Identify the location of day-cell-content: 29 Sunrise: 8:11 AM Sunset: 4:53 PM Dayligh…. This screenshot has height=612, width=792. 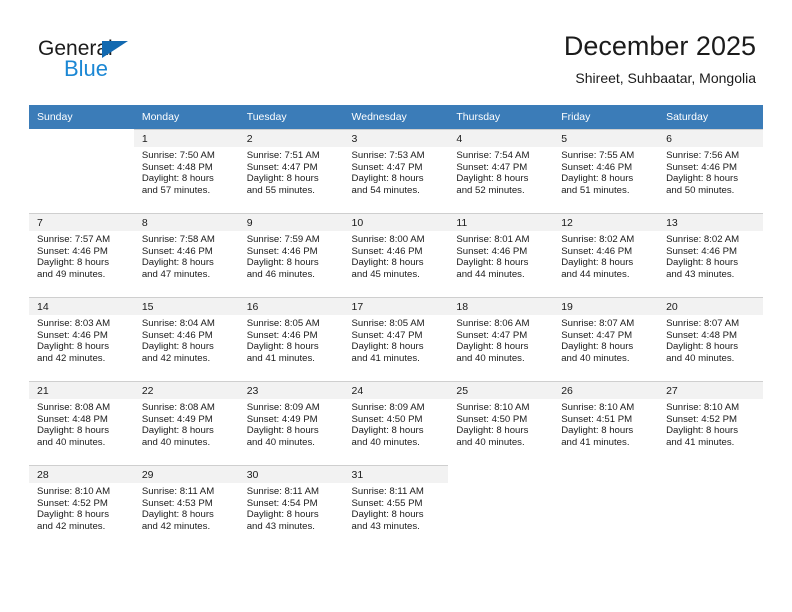
(186, 507).